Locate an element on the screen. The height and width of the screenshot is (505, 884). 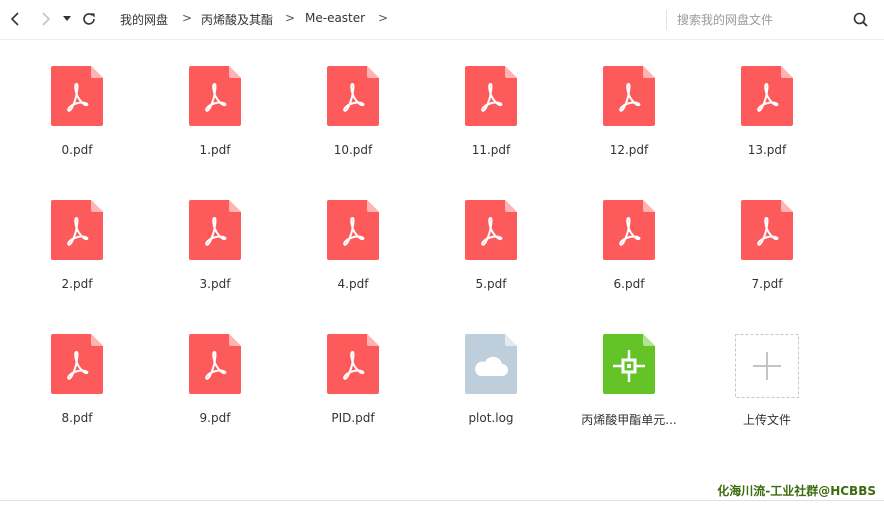
file-name: PID.pdf is located at coordinates (353, 418).